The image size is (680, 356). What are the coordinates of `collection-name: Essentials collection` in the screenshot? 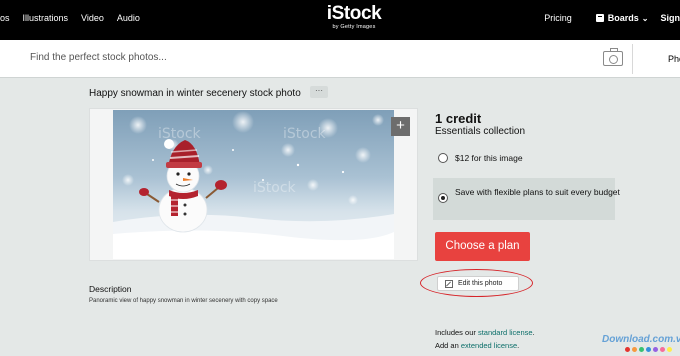 It's located at (480, 131).